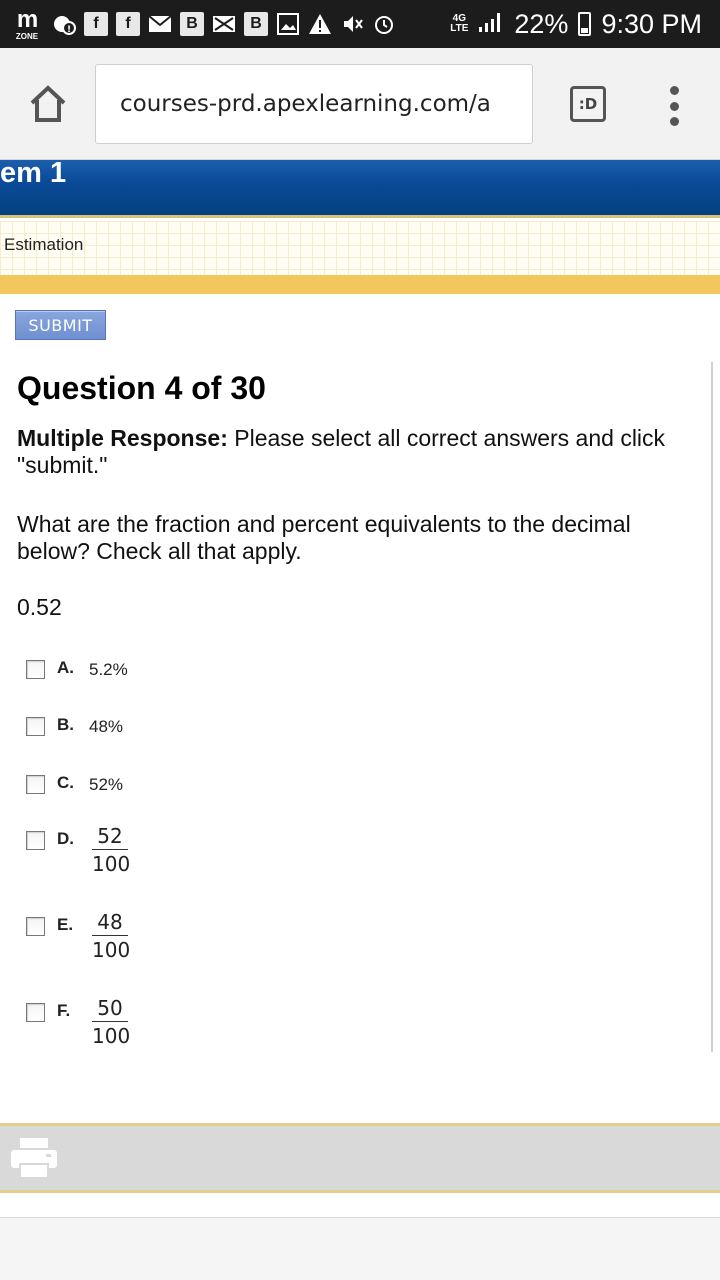 This screenshot has width=720, height=1280. I want to click on notification-icon: !, so click(64, 24).